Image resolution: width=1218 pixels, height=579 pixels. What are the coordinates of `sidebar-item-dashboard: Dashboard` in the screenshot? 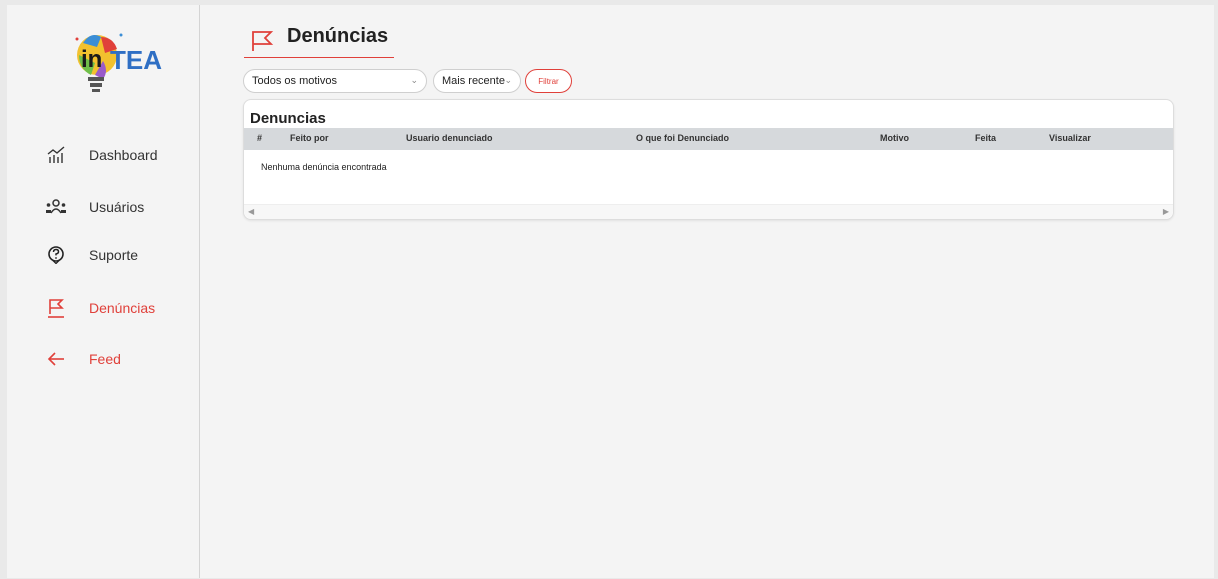 It's located at (102, 155).